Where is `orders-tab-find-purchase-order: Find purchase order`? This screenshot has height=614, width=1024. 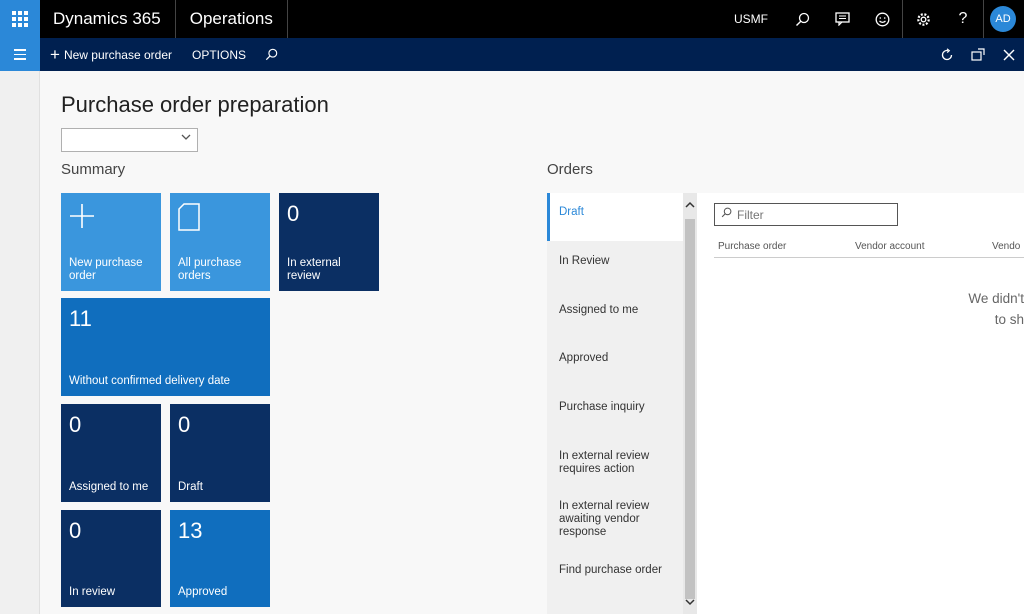 orders-tab-find-purchase-order: Find purchase order is located at coordinates (615, 570).